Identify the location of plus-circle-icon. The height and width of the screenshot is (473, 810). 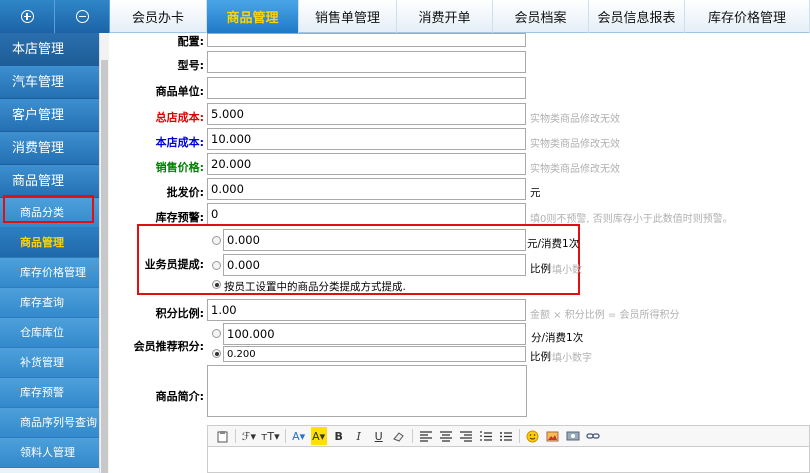
(27, 16).